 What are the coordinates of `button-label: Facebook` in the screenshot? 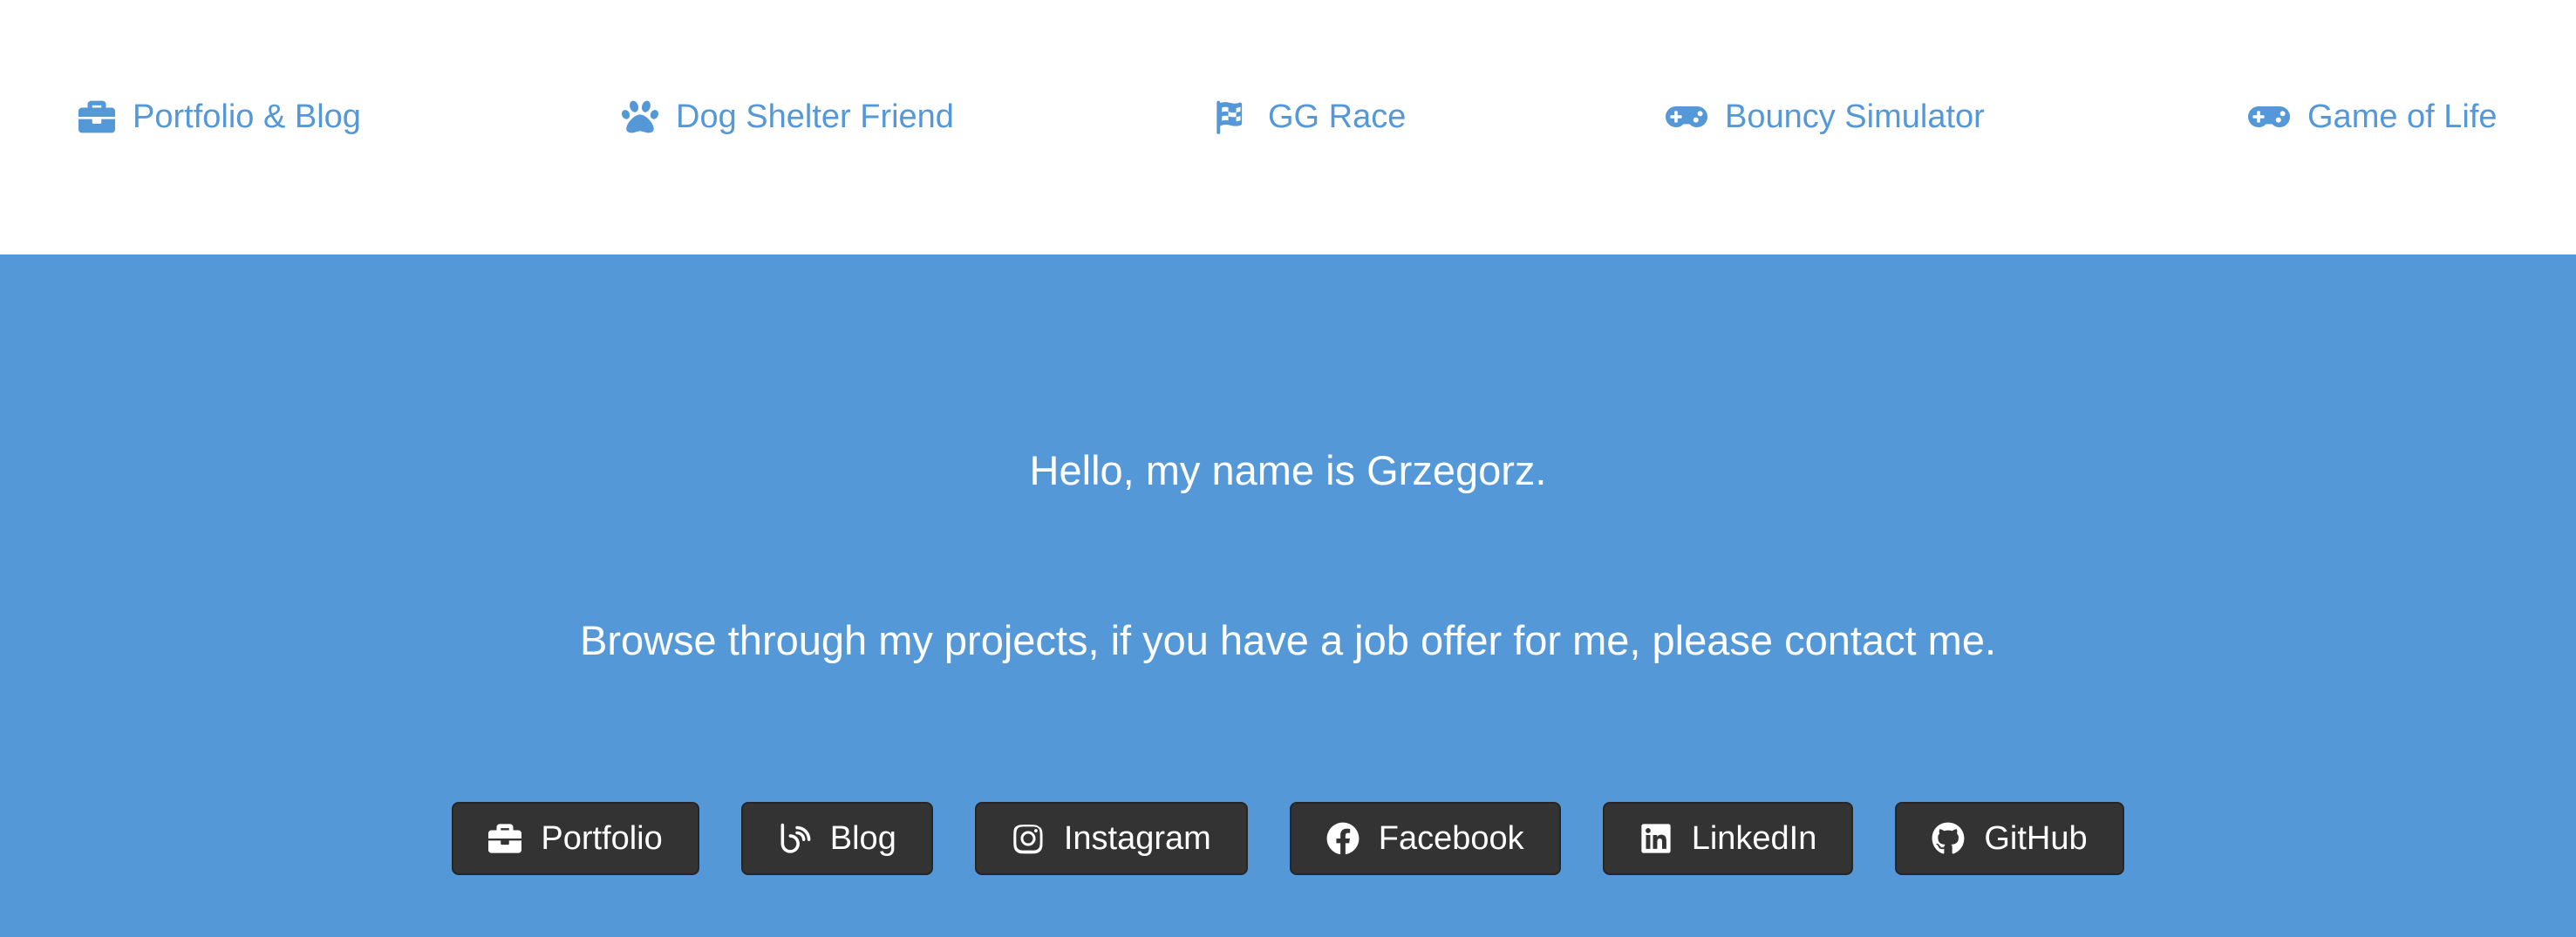 It's located at (1451, 838).